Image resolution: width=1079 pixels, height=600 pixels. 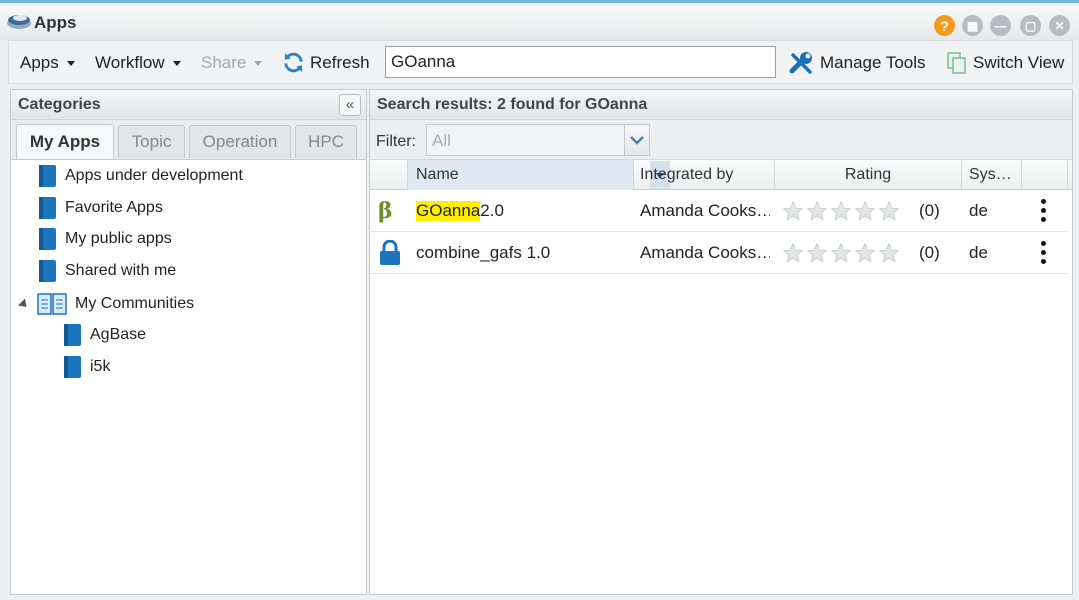 What do you see at coordinates (188, 140) in the screenshot?
I see `category-tabs: My Apps Topic Operation HPC` at bounding box center [188, 140].